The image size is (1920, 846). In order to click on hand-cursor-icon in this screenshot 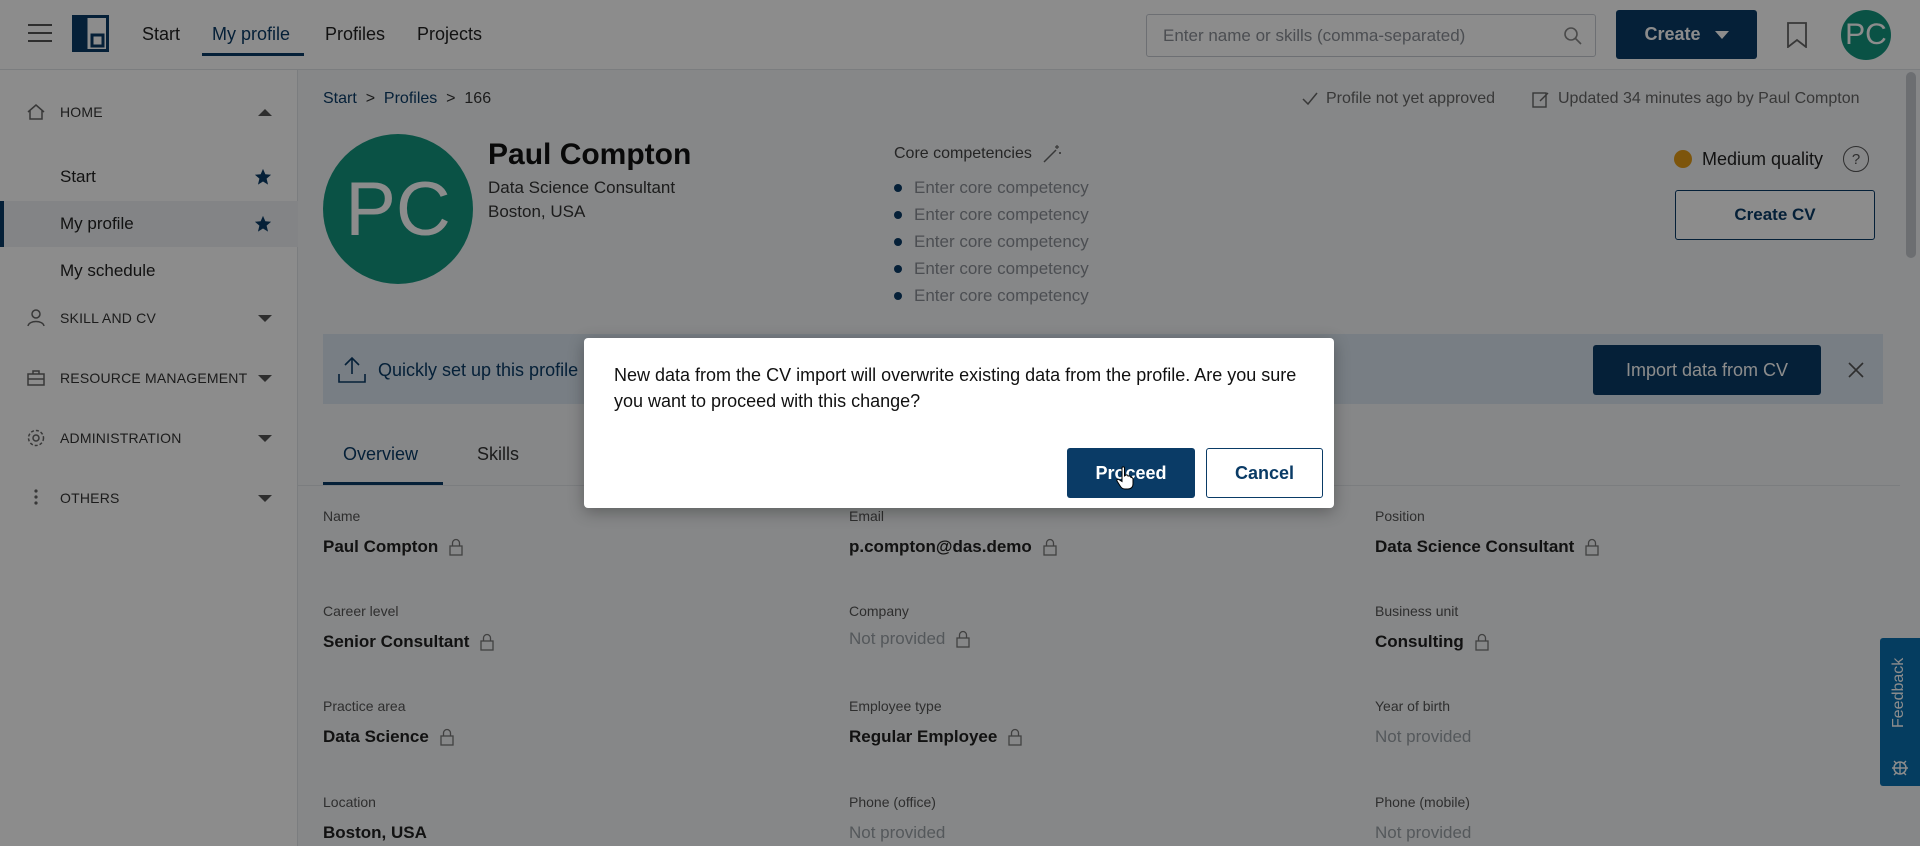, I will do `click(1125, 478)`.